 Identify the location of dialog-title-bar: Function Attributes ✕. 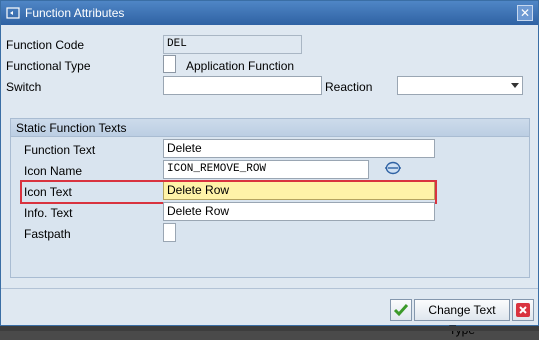
(269, 13).